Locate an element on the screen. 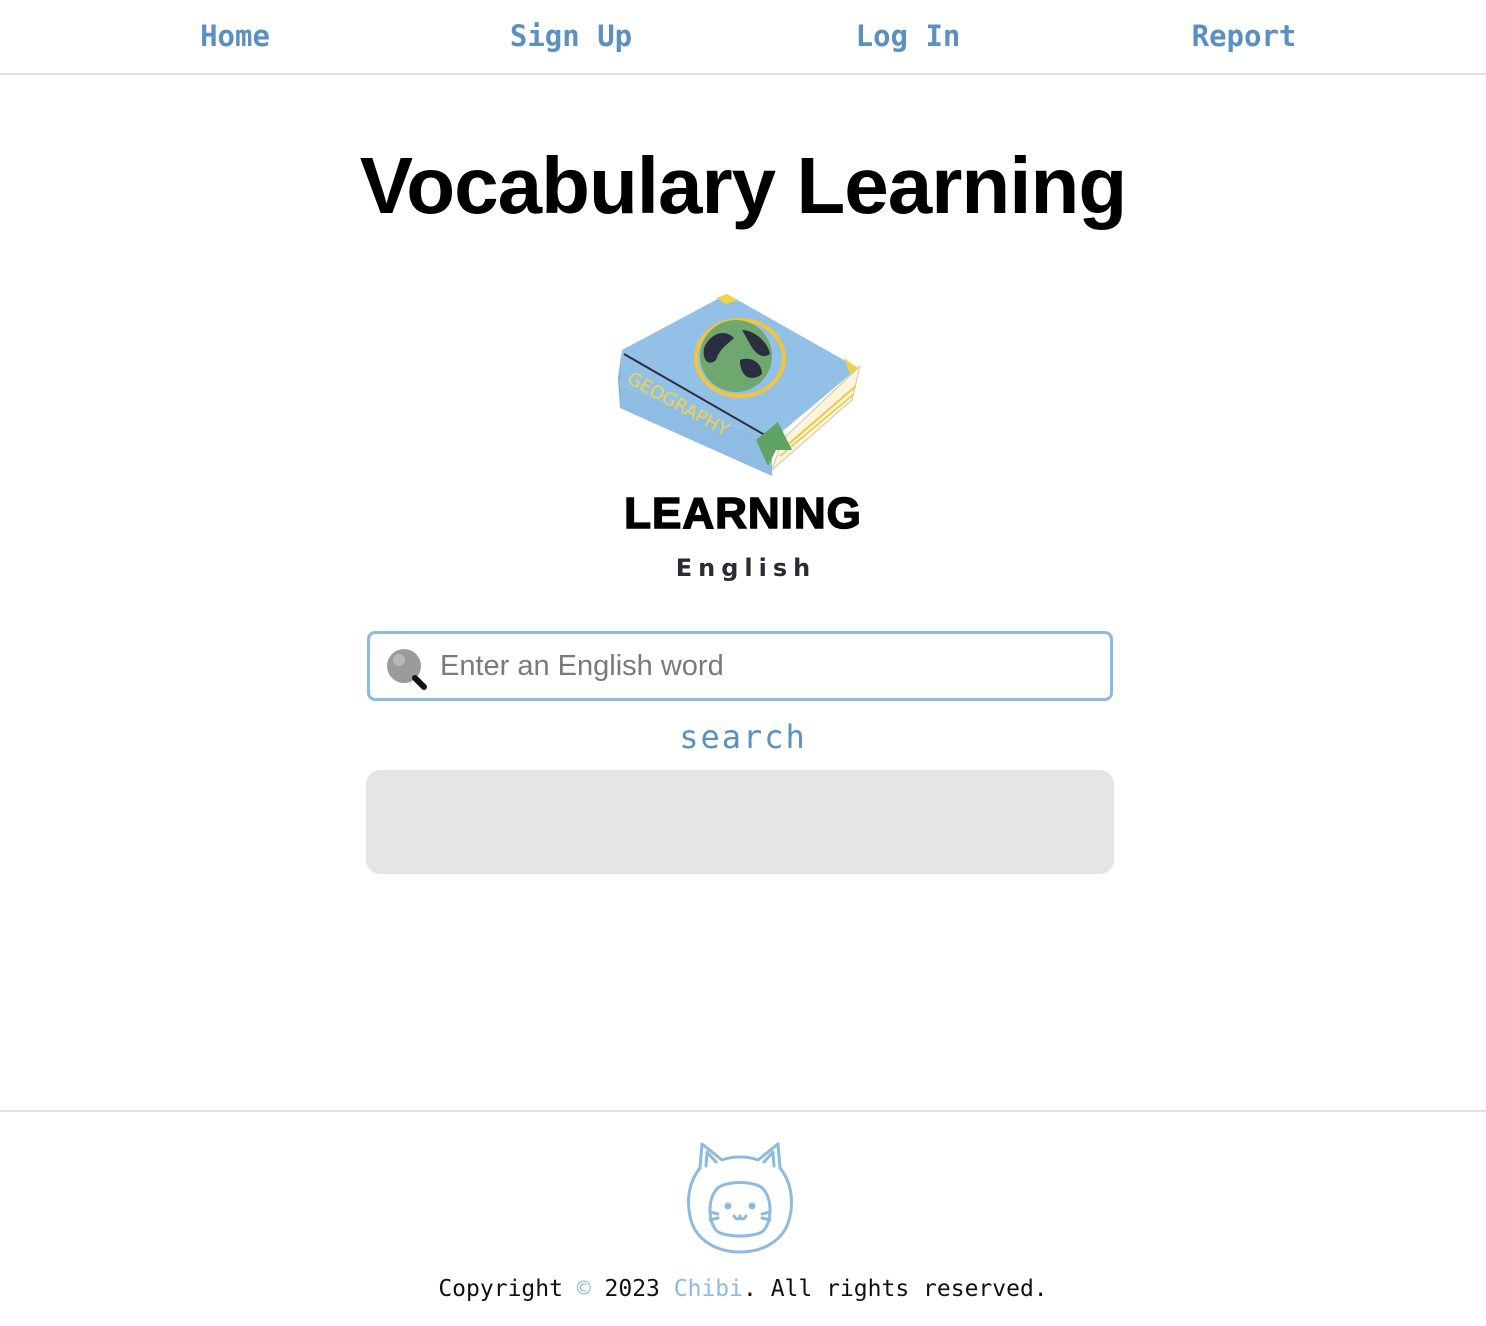  search-button: search is located at coordinates (743, 737).